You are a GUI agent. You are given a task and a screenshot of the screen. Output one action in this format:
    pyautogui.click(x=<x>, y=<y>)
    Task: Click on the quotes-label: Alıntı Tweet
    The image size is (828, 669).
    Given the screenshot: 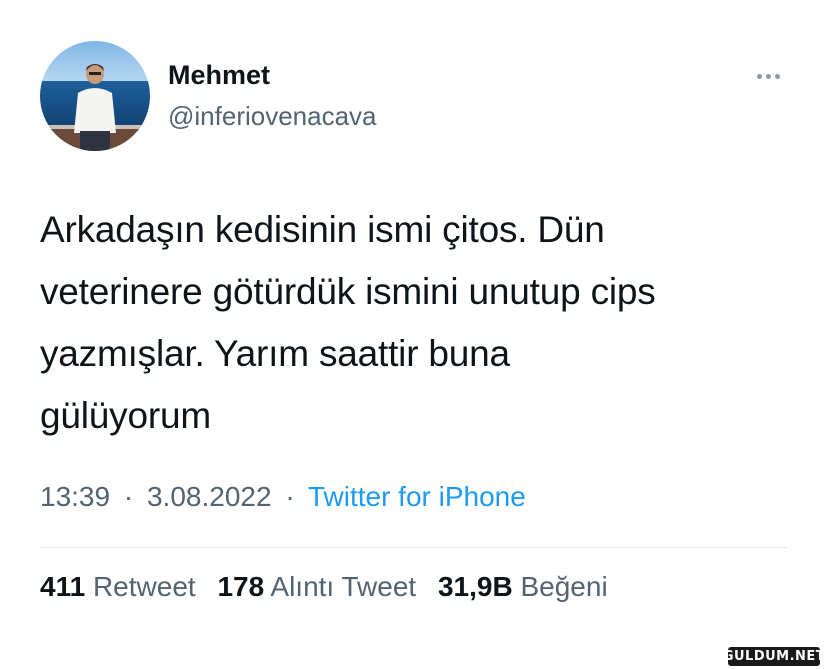 What is the action you would take?
    pyautogui.click(x=343, y=586)
    